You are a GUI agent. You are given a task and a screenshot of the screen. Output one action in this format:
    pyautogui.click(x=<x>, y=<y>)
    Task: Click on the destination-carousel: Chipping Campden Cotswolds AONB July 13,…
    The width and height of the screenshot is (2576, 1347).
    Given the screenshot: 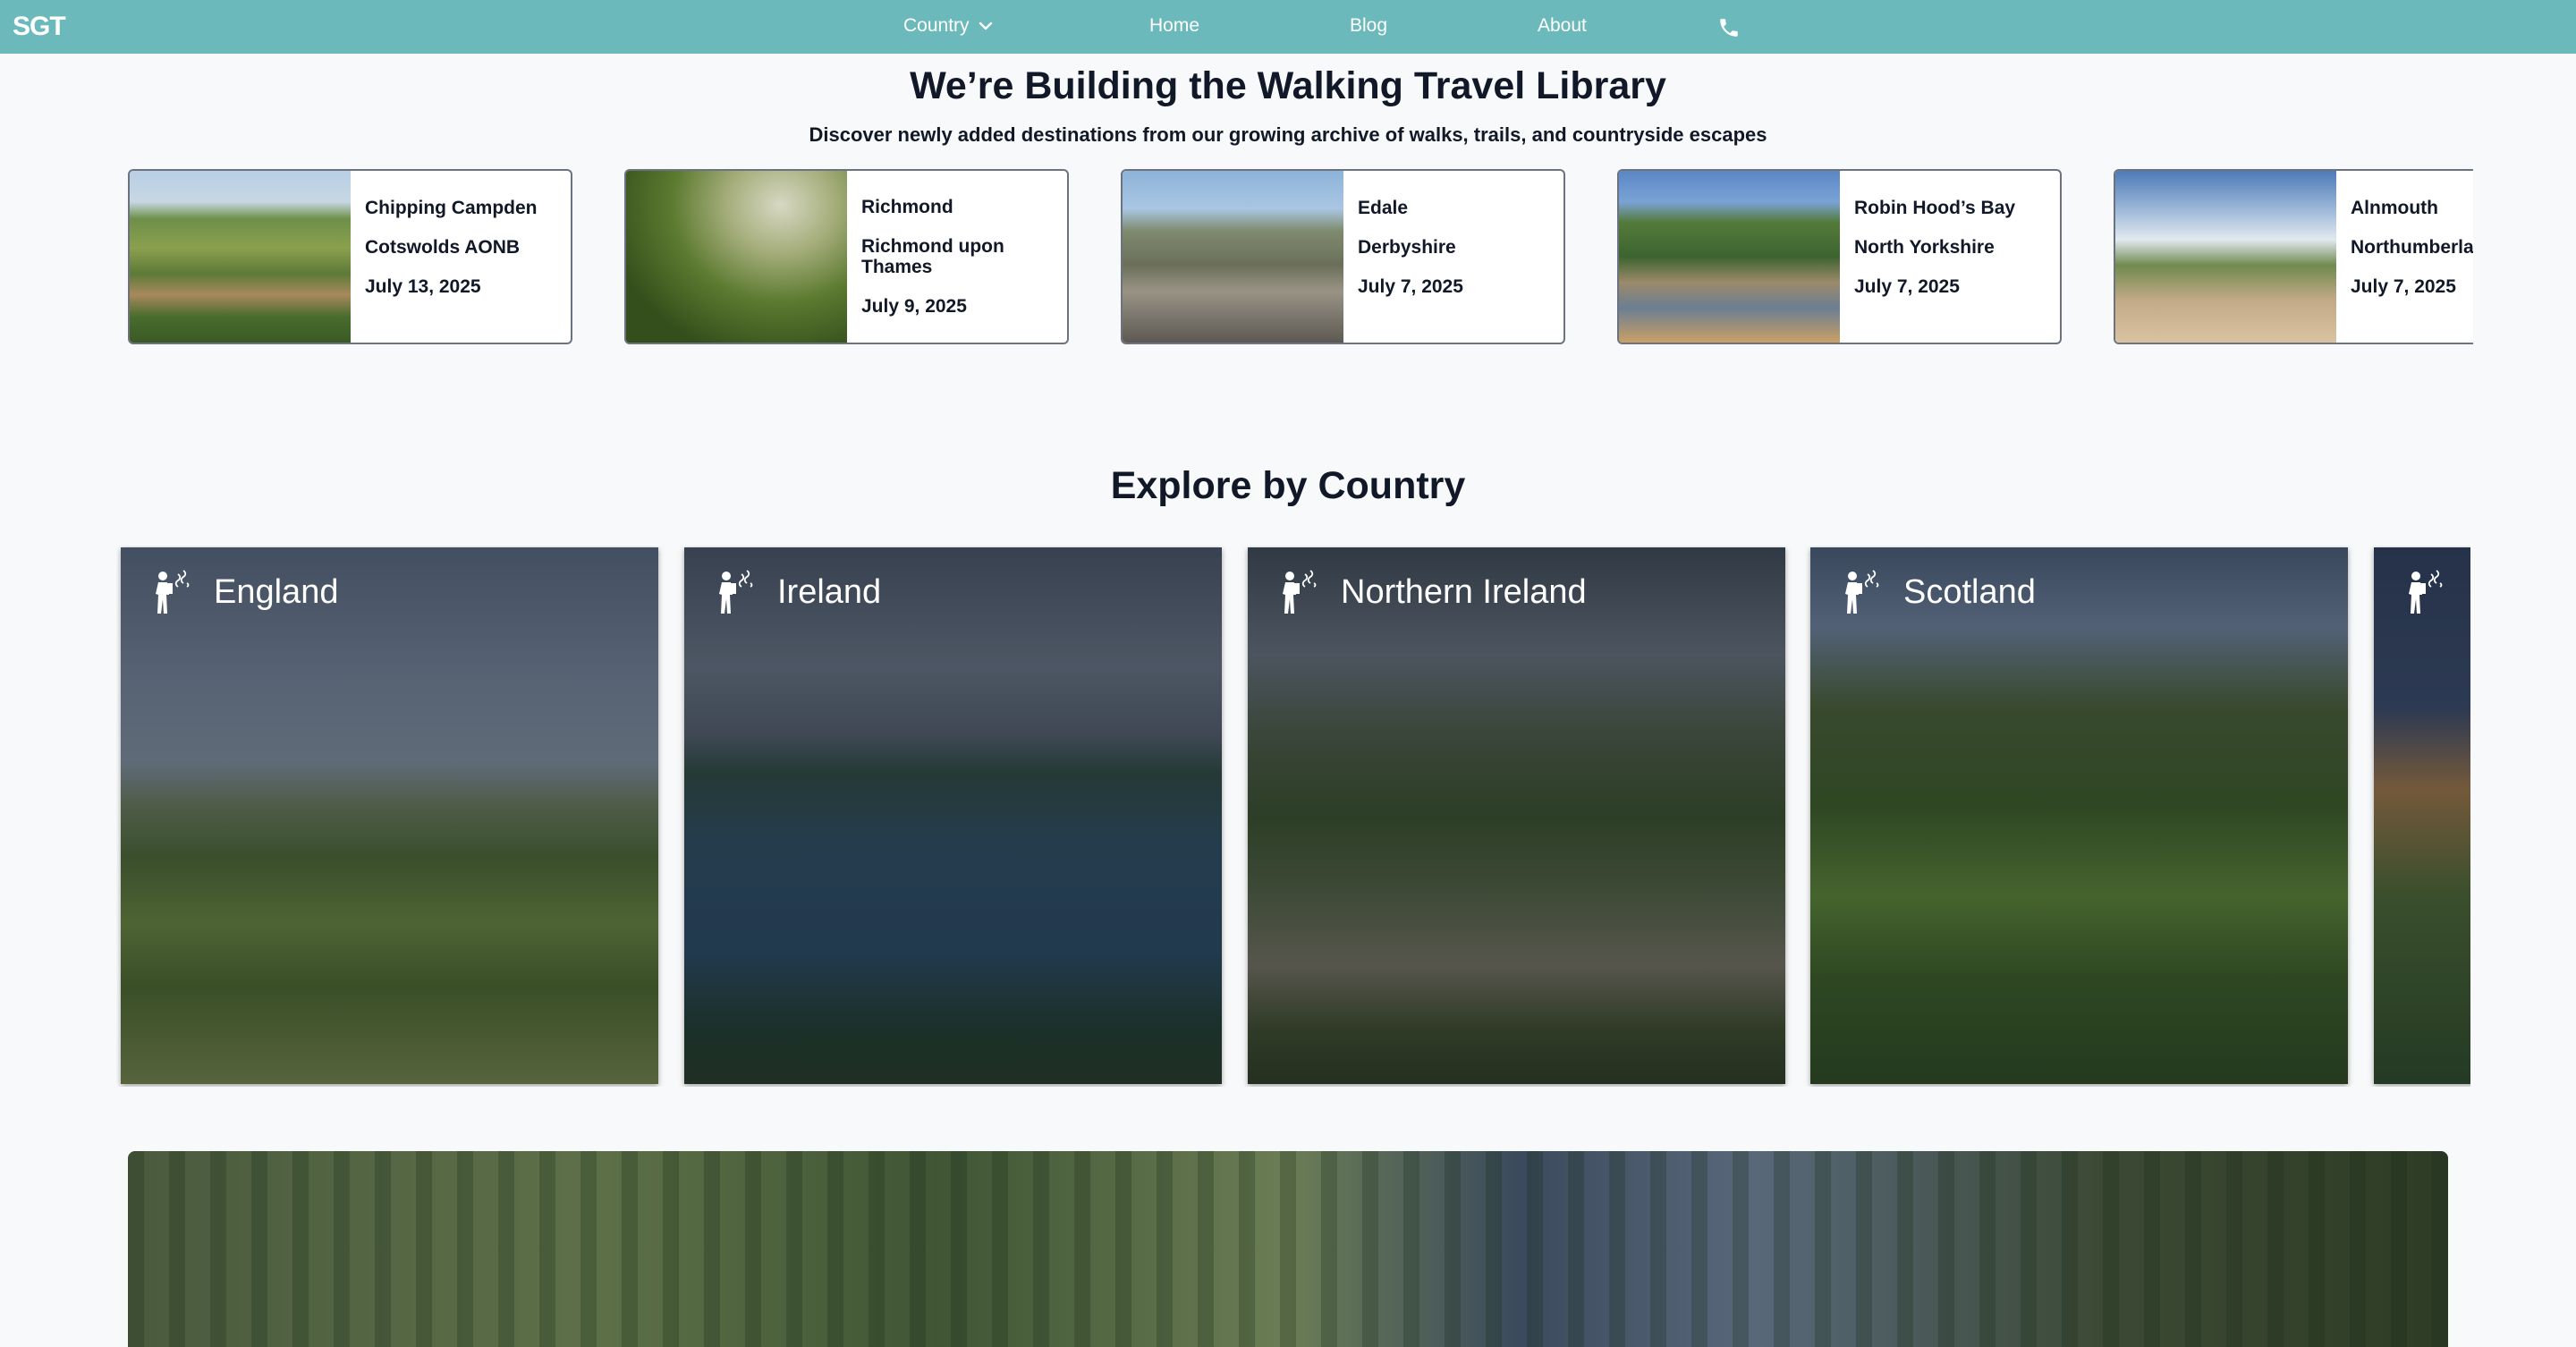 What is the action you would take?
    pyautogui.click(x=1300, y=257)
    